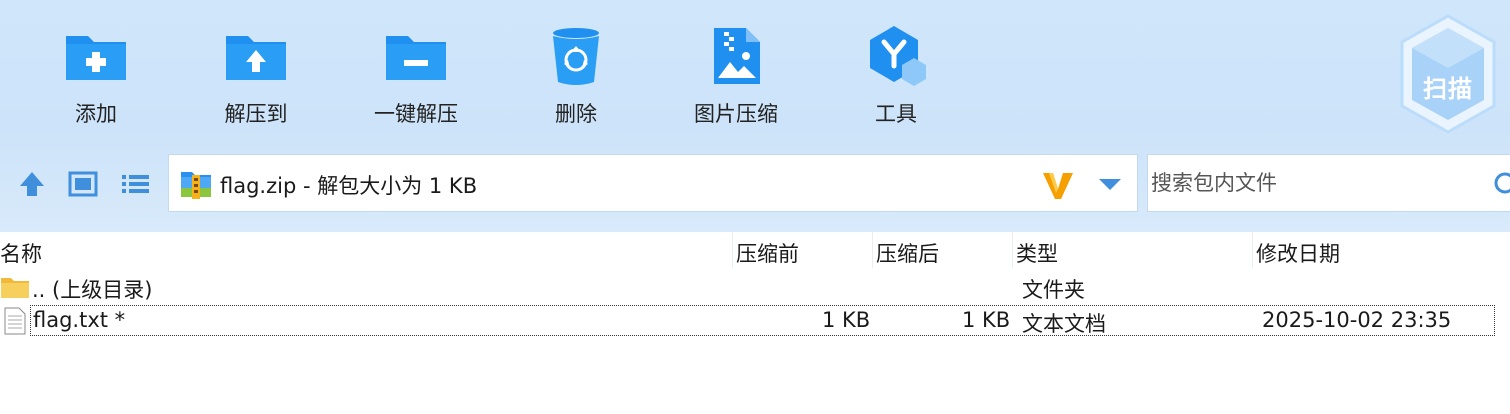 This screenshot has width=1510, height=414. What do you see at coordinates (1298, 253) in the screenshot?
I see `column-modified-header: 修改日期` at bounding box center [1298, 253].